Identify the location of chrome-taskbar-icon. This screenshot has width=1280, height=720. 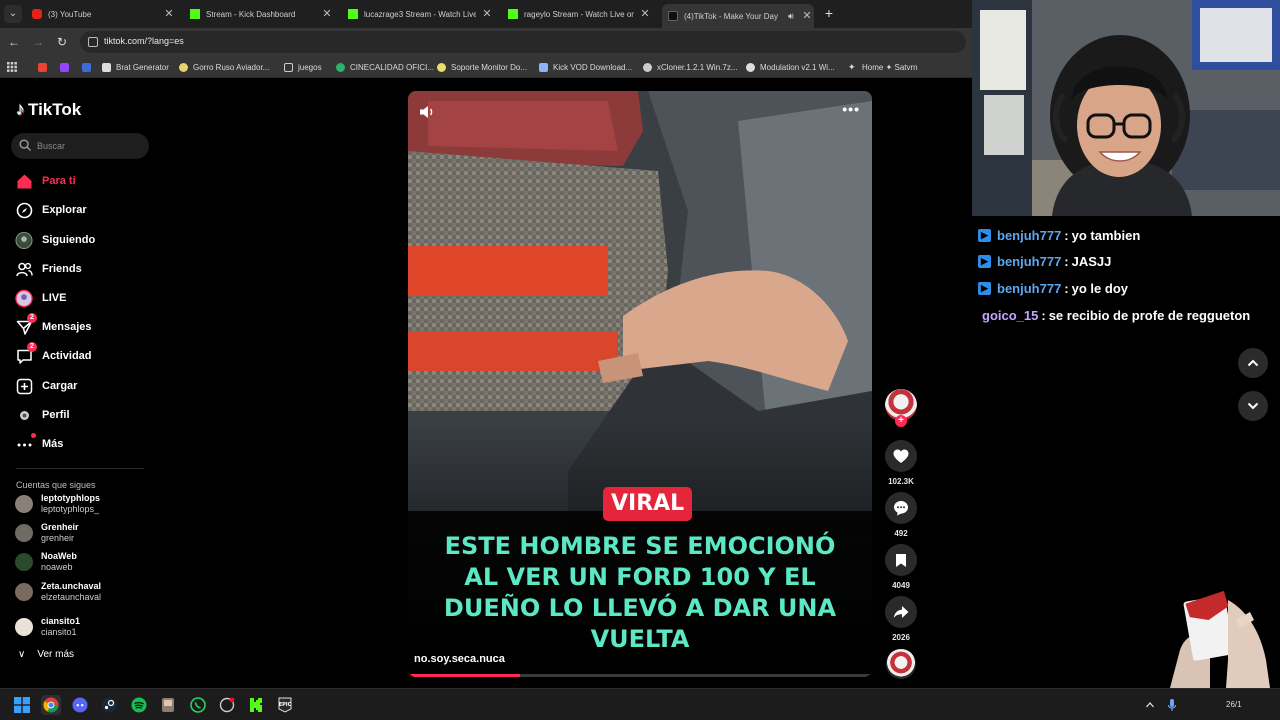
(51, 705).